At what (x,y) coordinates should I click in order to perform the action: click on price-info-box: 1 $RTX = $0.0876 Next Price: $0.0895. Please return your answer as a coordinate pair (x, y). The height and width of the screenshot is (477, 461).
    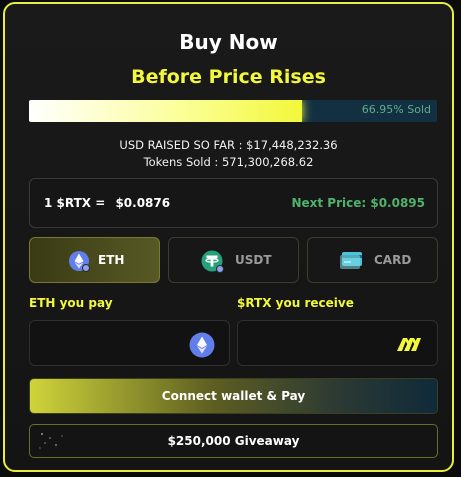
    Looking at the image, I should click on (233, 203).